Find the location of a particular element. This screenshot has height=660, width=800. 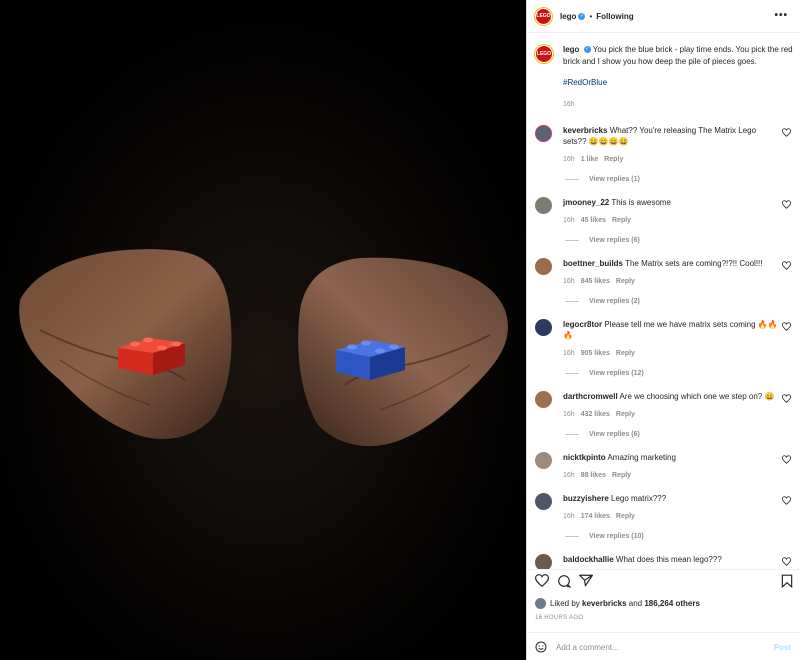

comment-username: keverbricks is located at coordinates (585, 130).